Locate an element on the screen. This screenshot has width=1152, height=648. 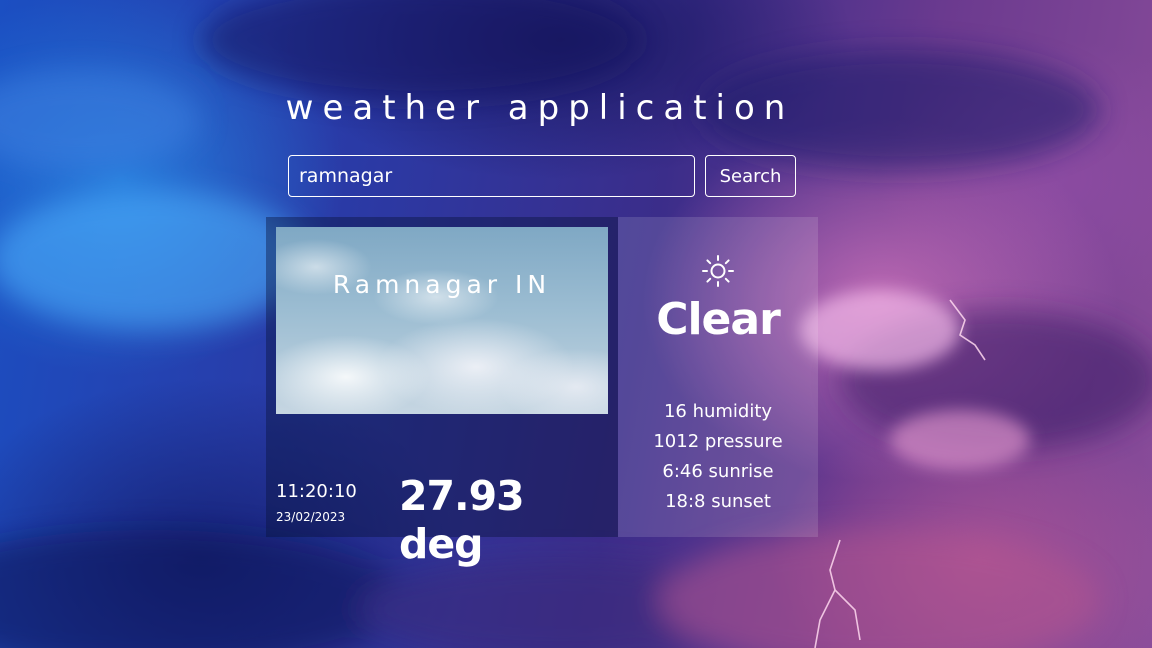
pressure-stat: 1012 pressure is located at coordinates (718, 441).